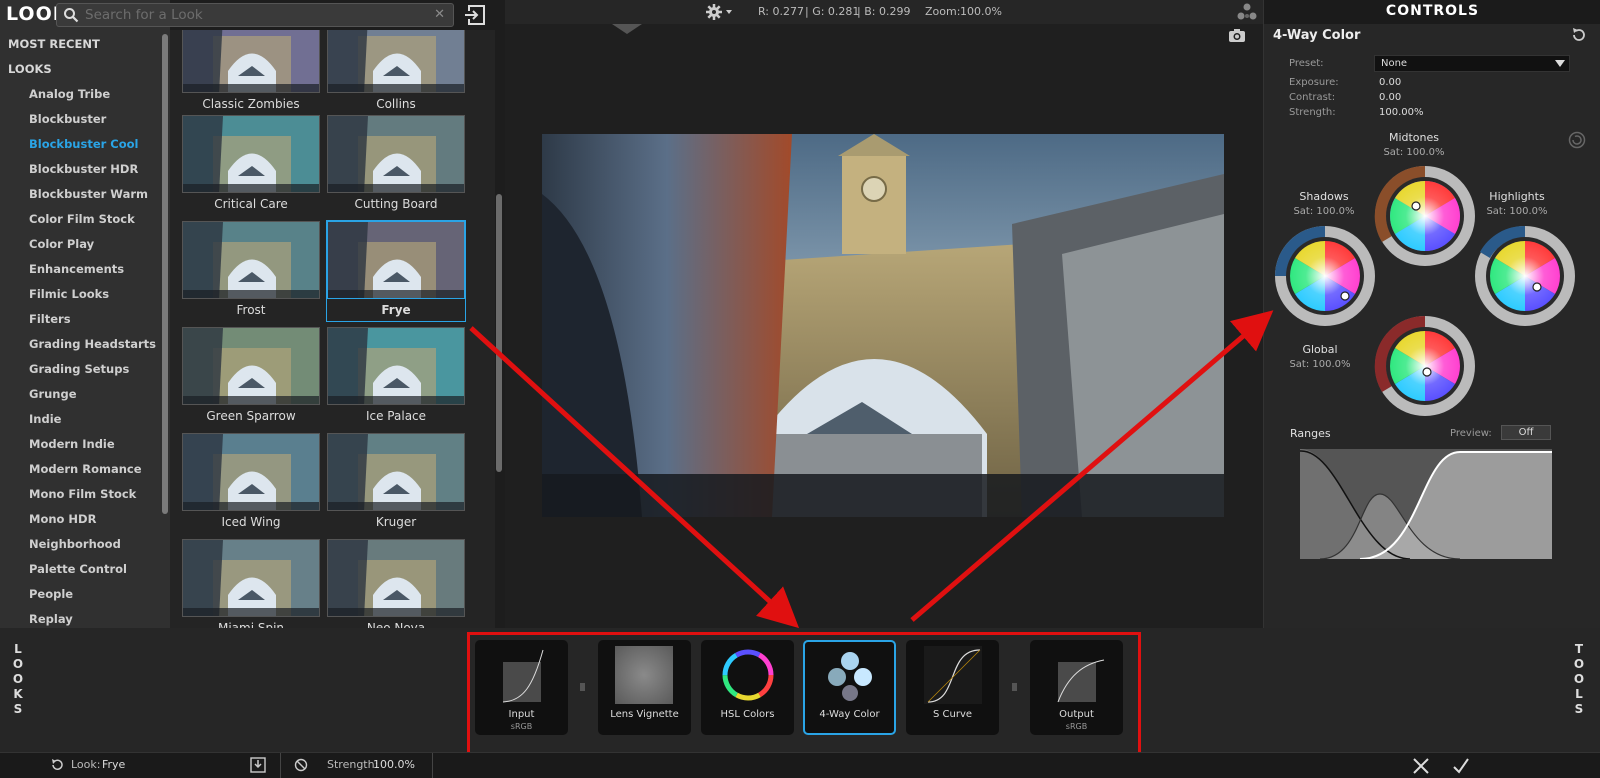 This screenshot has height=778, width=1600. I want to click on color-wheels, so click(1425, 290).